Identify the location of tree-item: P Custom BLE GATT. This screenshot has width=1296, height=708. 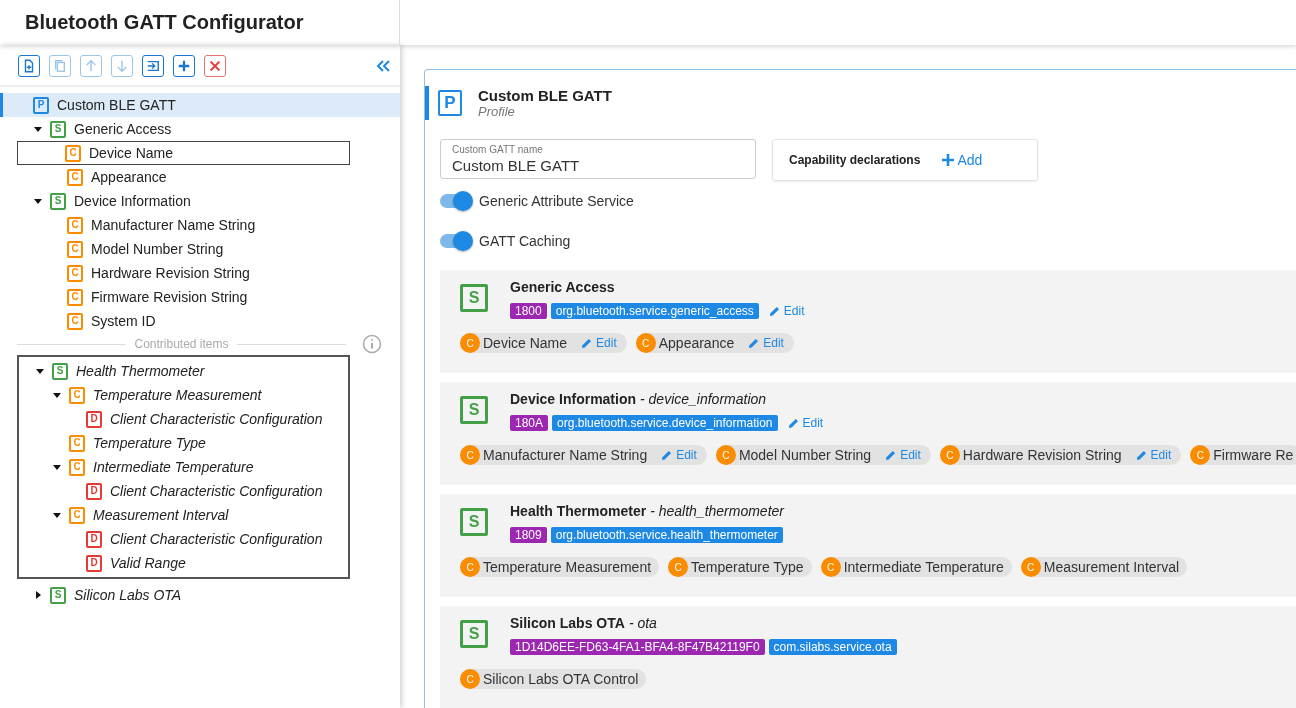
(200, 105).